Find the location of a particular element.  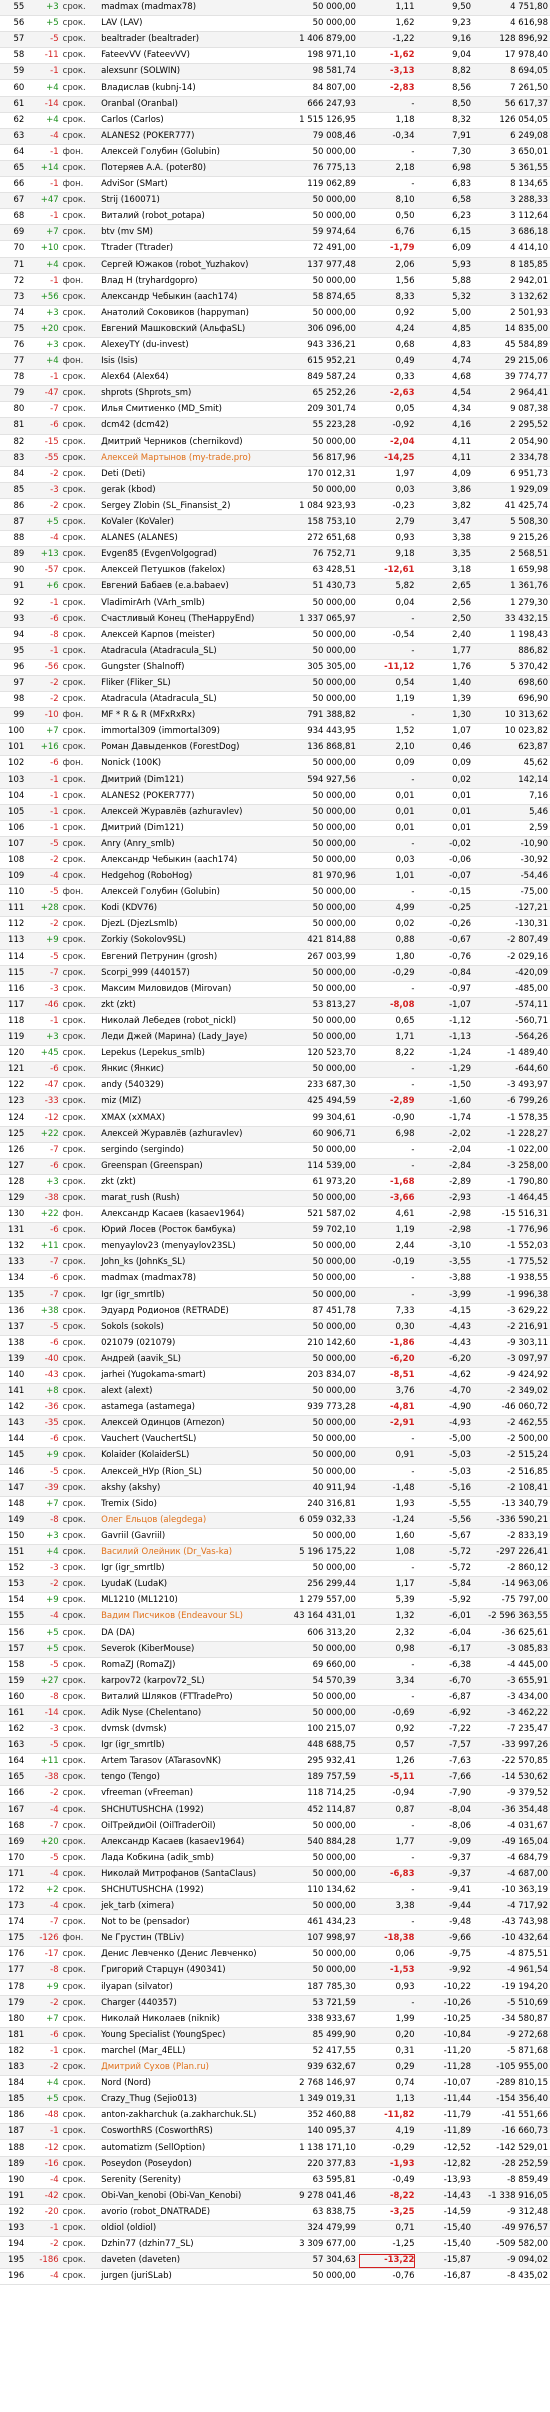

participant-cell: Crazy_Thug (Sejio013) is located at coordinates (187, 2100).